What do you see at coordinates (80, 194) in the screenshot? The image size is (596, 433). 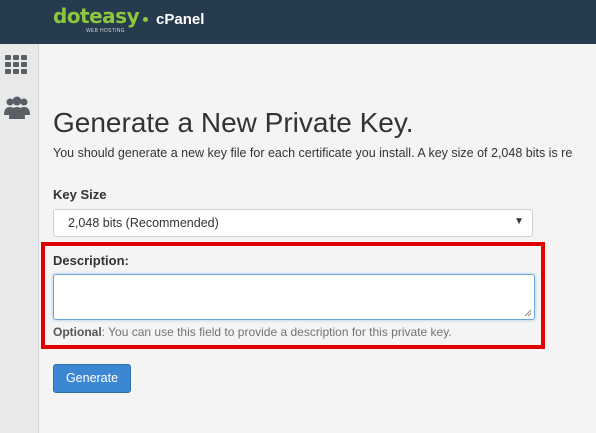 I see `key-size-label: Key Size` at bounding box center [80, 194].